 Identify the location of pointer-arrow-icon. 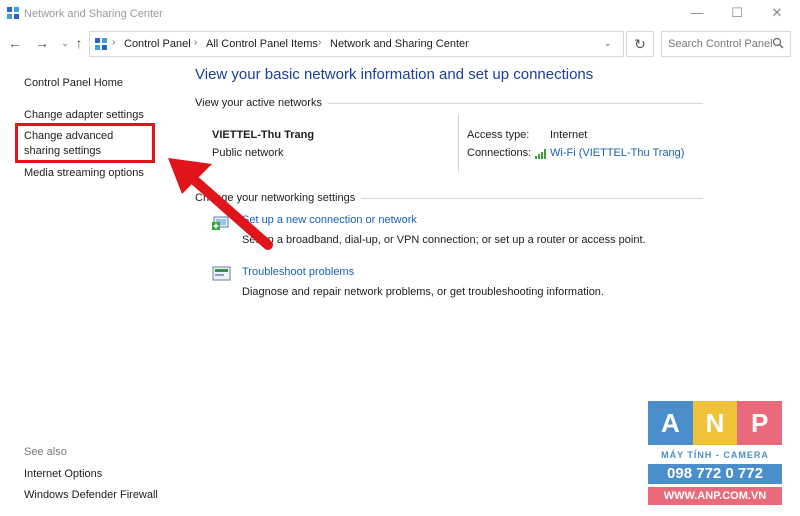
(220, 204).